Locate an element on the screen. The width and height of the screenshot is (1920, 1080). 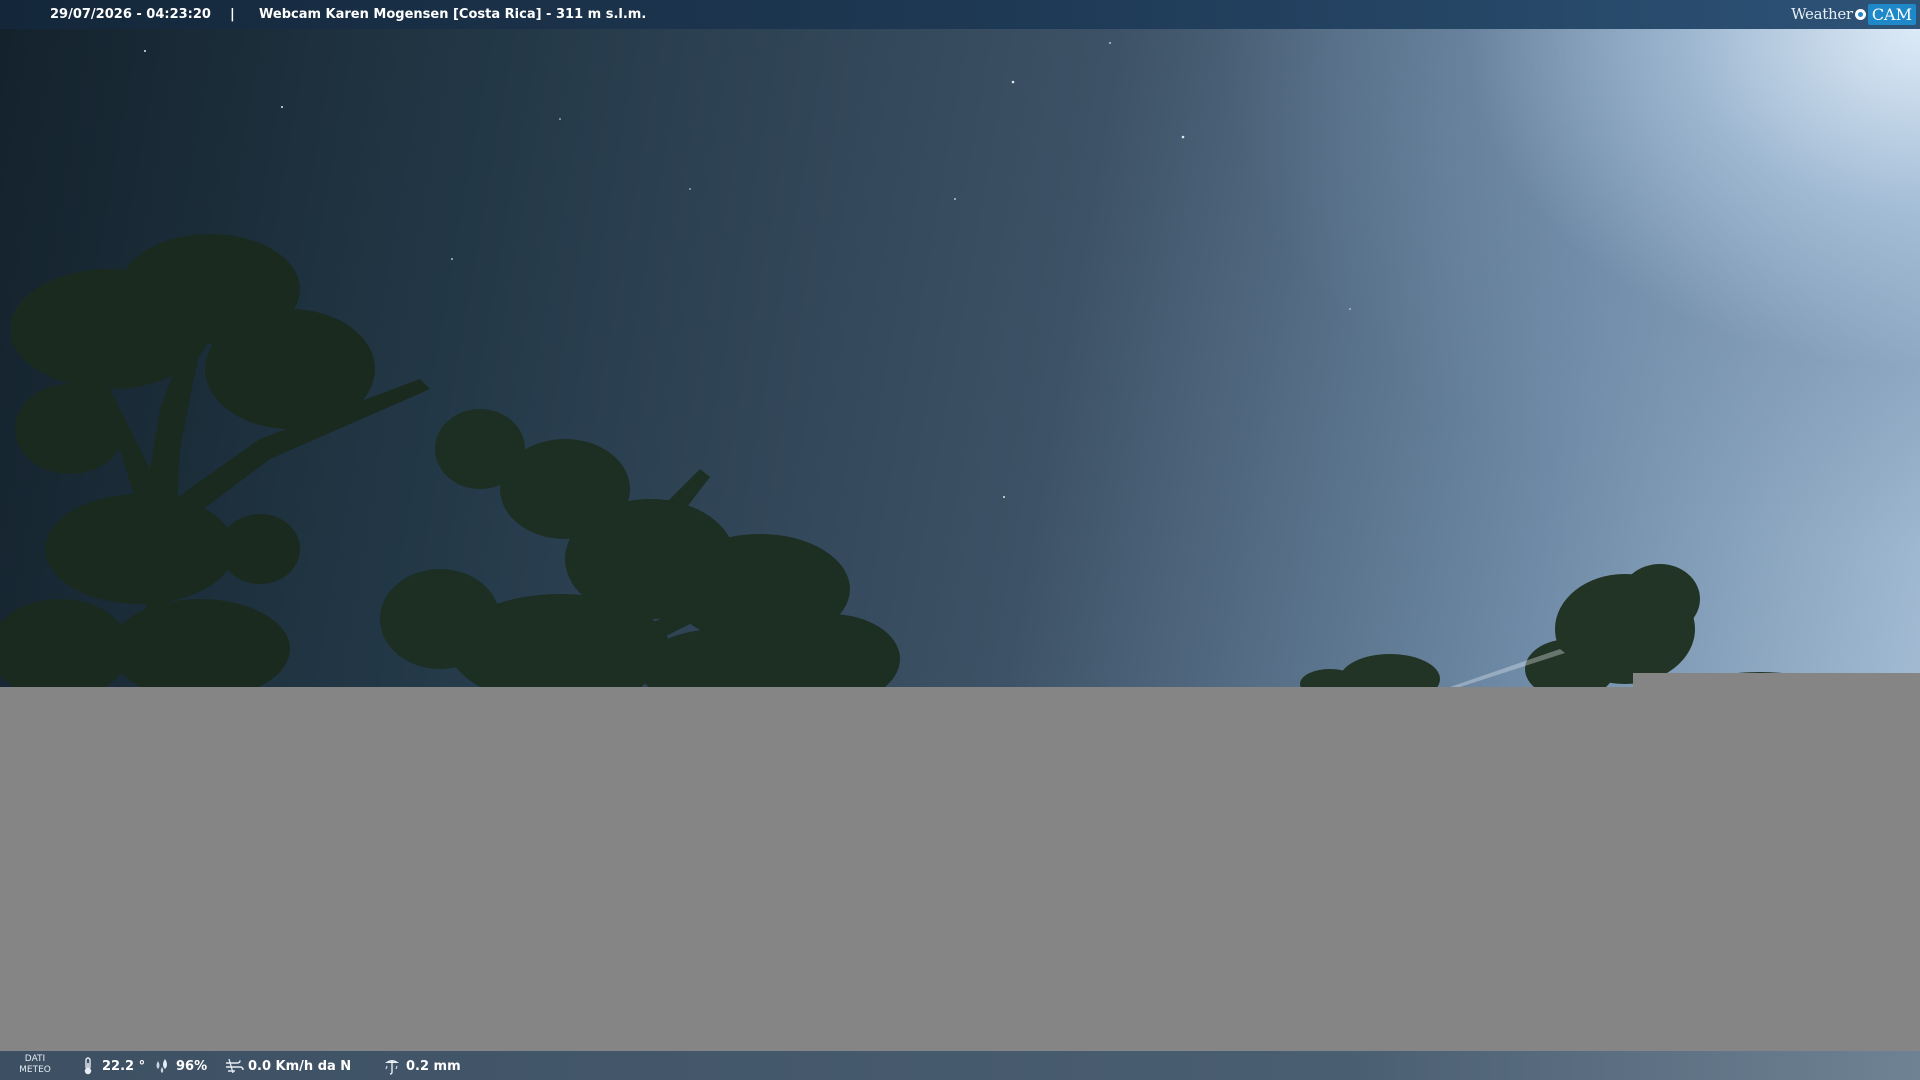
humidity-value: 96% is located at coordinates (192, 1066).